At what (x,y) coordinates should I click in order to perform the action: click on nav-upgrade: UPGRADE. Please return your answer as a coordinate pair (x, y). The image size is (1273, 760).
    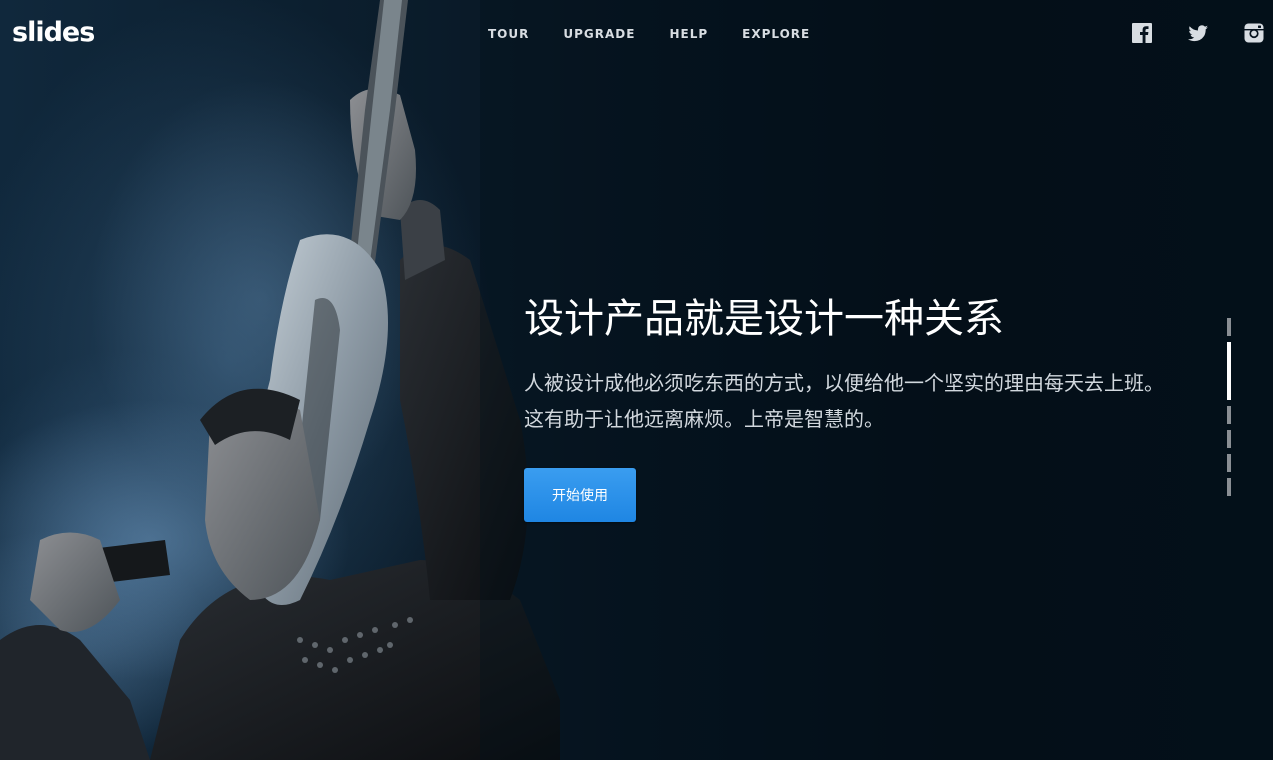
    Looking at the image, I should click on (599, 34).